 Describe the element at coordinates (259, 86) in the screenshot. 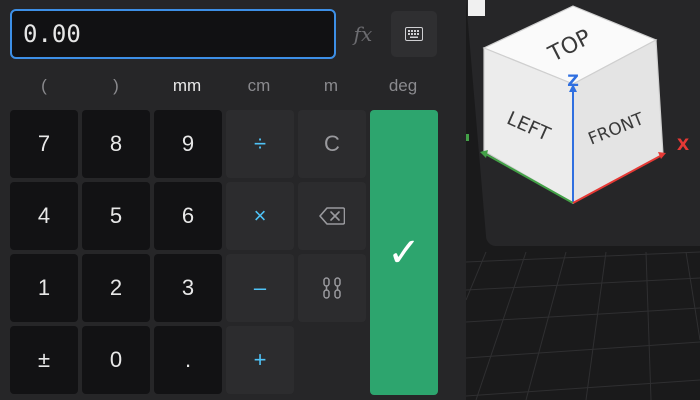

I see `unit-cm-button: cm` at that location.